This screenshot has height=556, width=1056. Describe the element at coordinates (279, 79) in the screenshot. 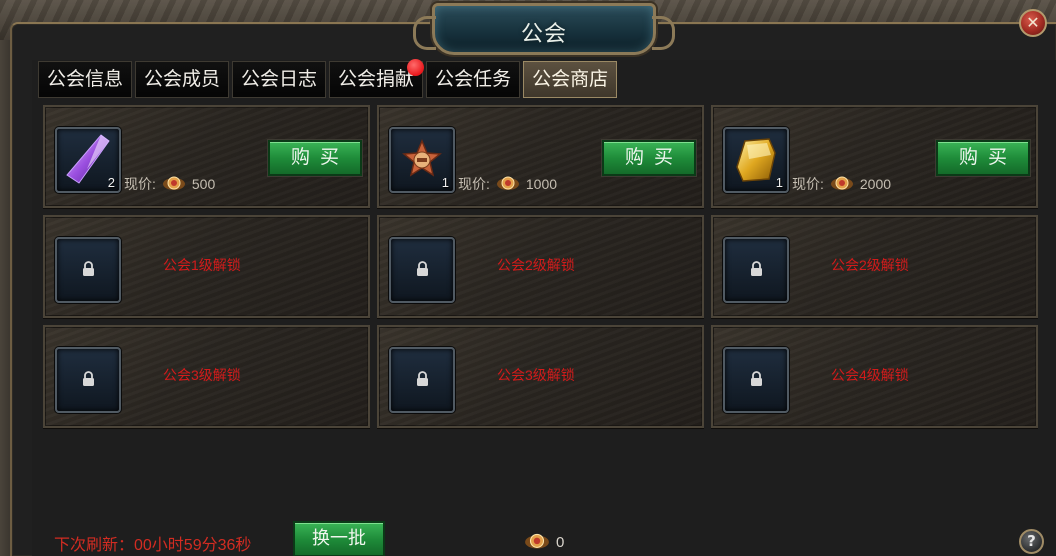

I see `tab-guild-log: 公会日志` at that location.